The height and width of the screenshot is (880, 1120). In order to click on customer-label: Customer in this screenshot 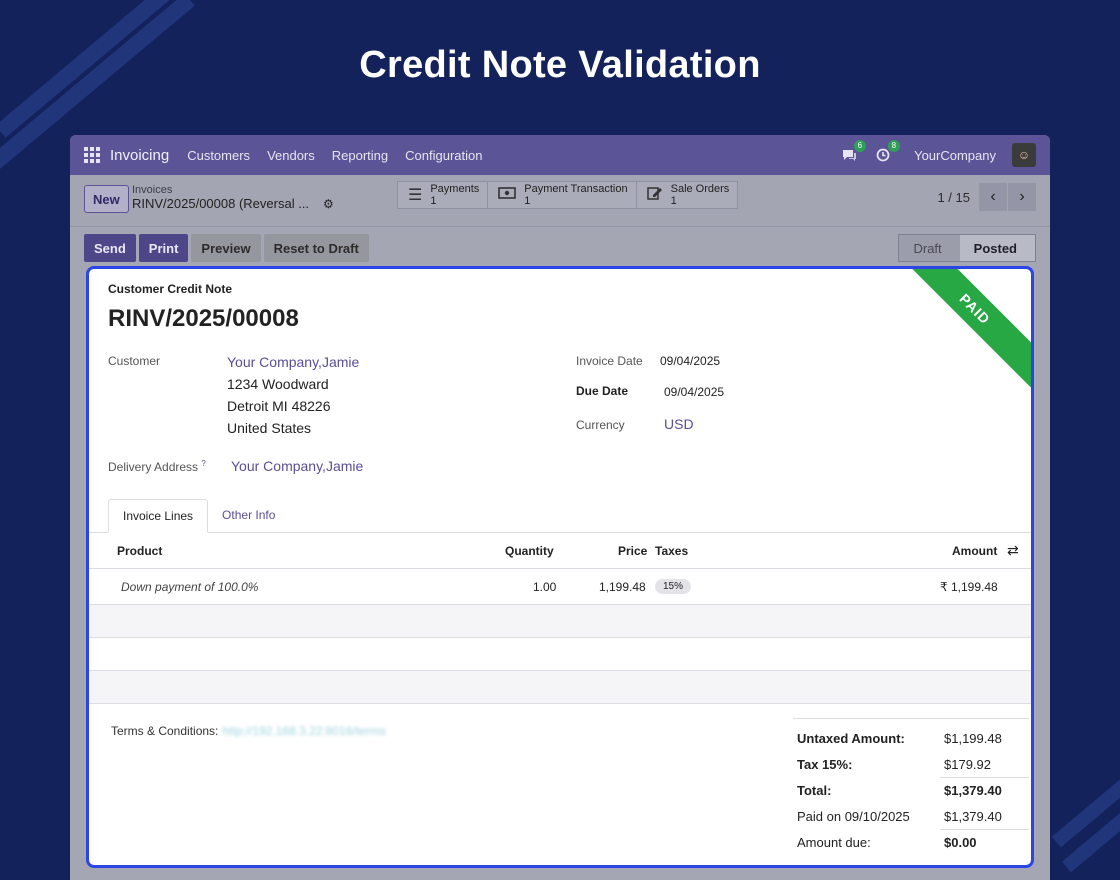, I will do `click(134, 361)`.